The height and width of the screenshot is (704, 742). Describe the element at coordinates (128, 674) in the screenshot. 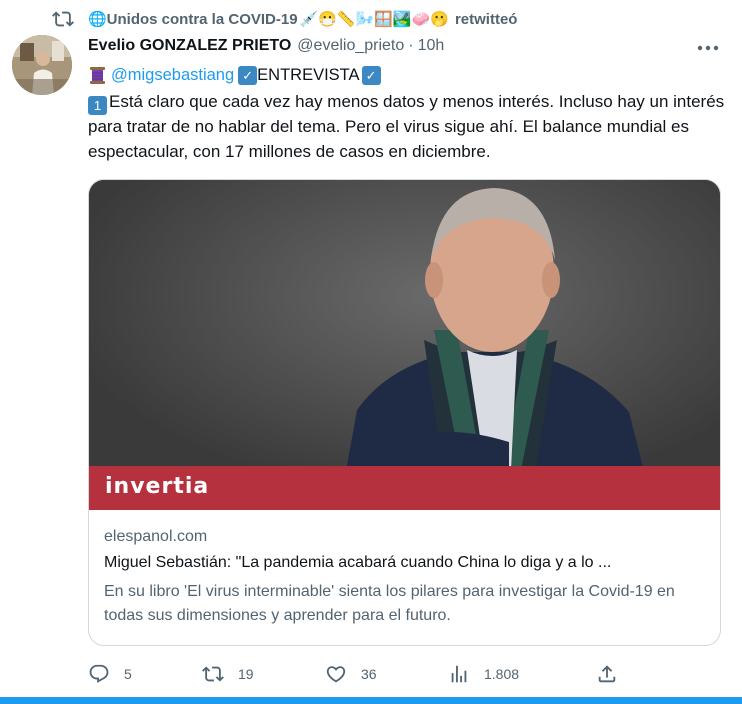

I see `reply-count: 5` at that location.